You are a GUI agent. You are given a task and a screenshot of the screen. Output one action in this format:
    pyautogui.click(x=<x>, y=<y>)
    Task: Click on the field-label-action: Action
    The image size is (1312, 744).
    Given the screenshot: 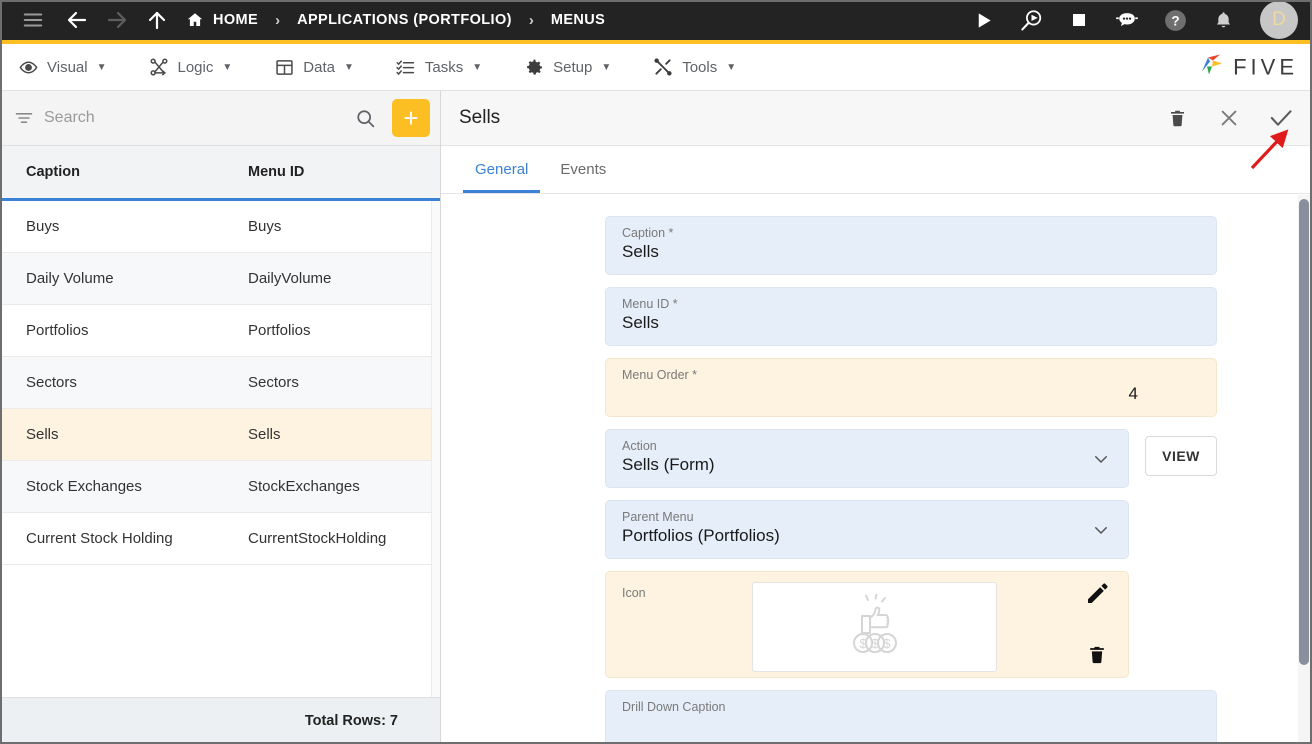 What is the action you would take?
    pyautogui.click(x=639, y=446)
    